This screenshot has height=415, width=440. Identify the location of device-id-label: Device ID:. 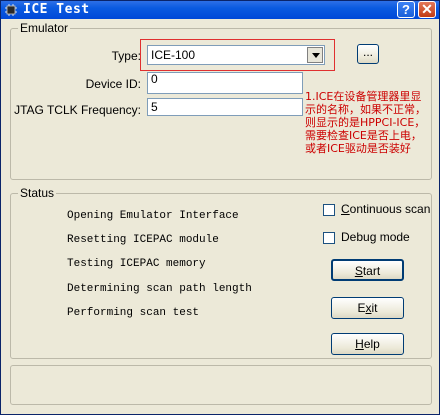
(113, 84).